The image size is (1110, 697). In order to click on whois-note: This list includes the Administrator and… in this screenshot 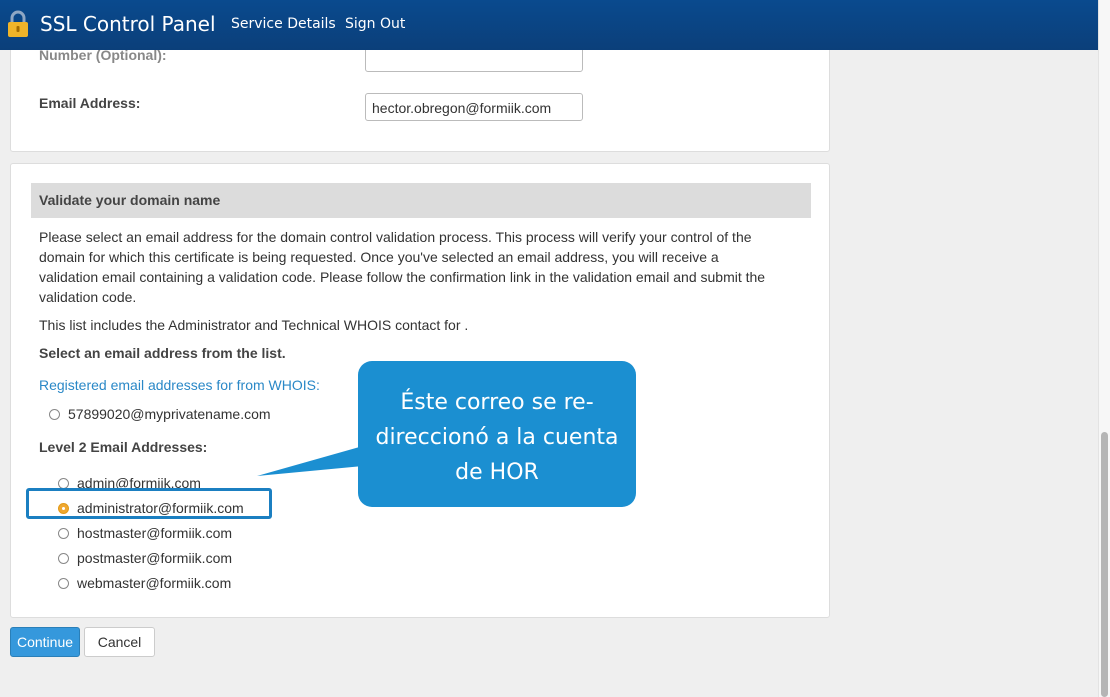, I will do `click(254, 325)`.